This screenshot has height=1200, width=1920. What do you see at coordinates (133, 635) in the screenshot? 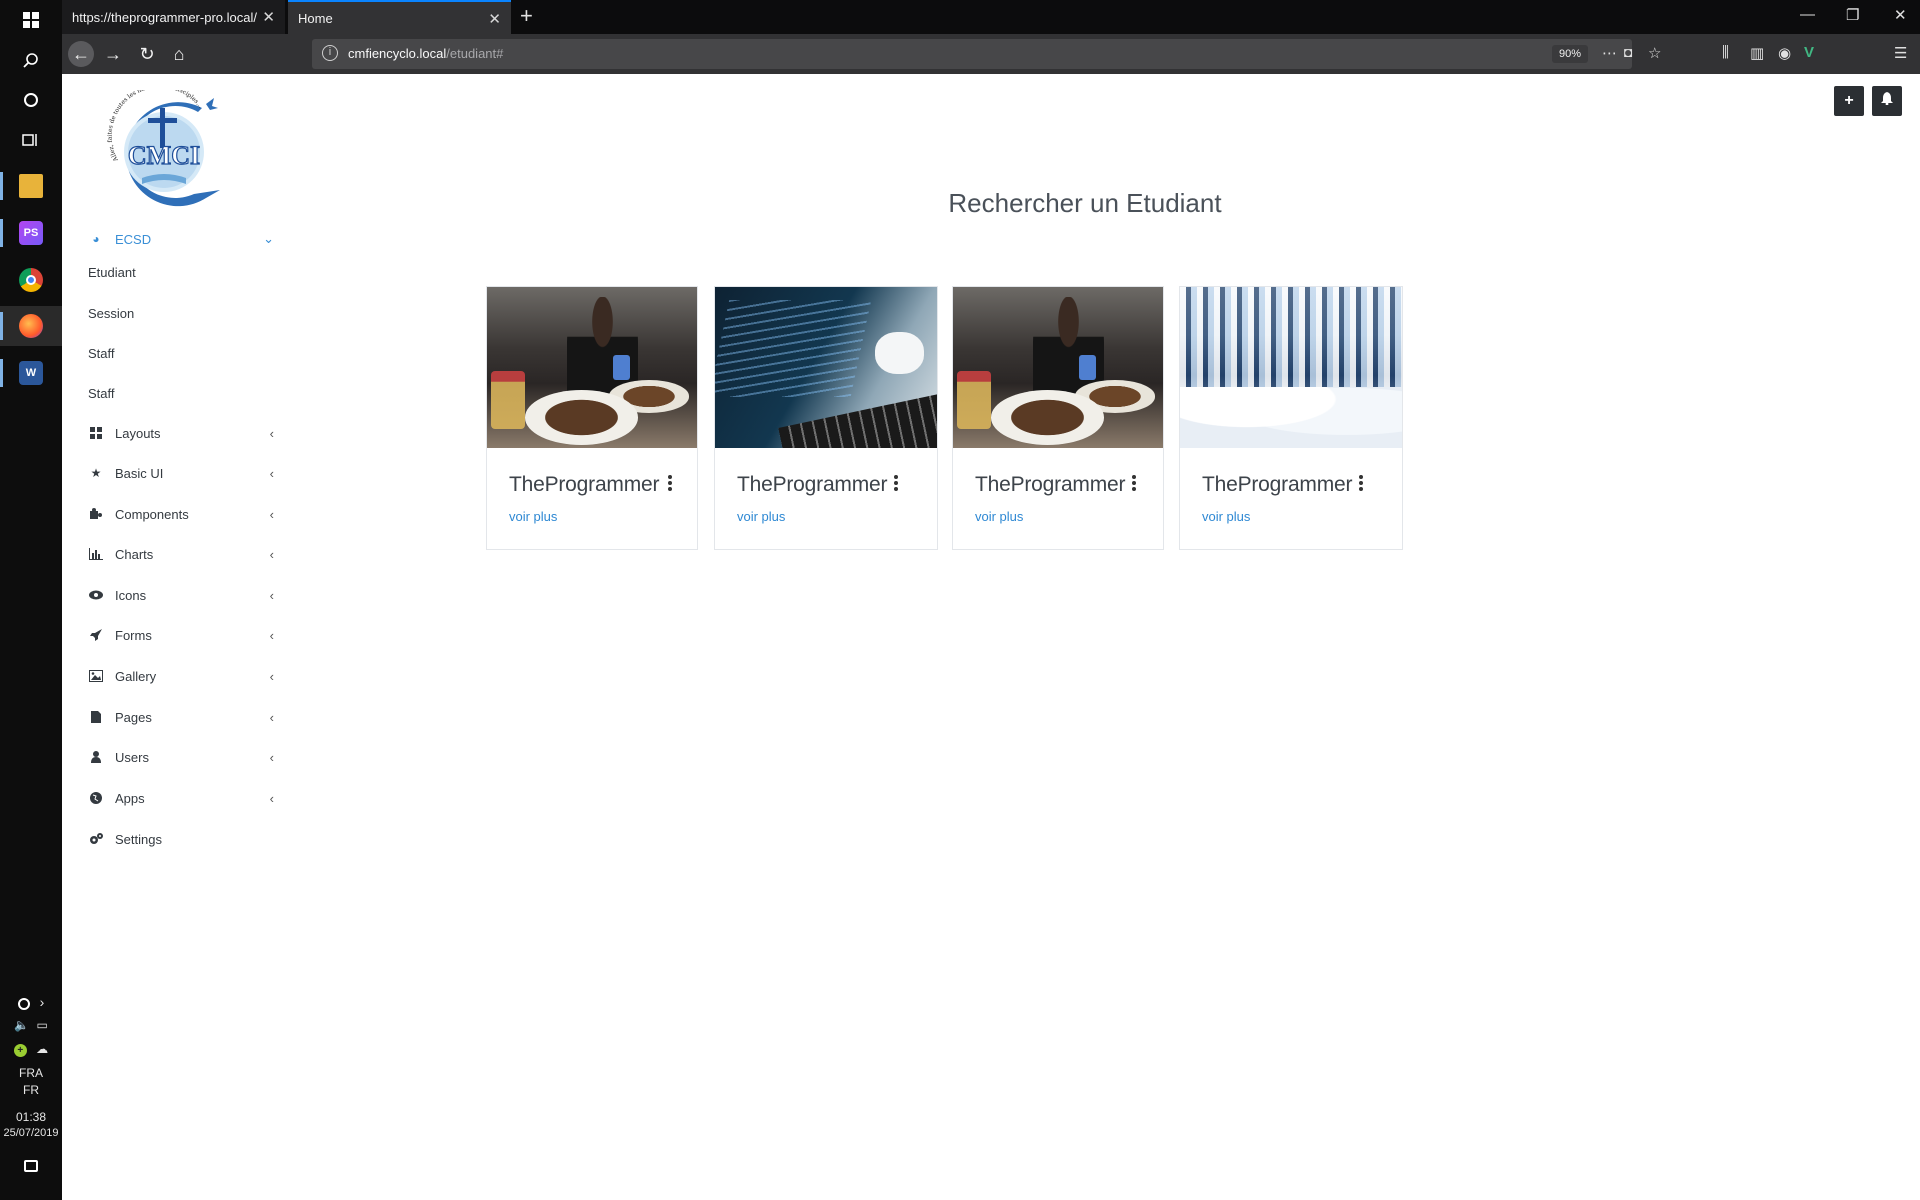
I see `sidebar-item-label: Forms` at bounding box center [133, 635].